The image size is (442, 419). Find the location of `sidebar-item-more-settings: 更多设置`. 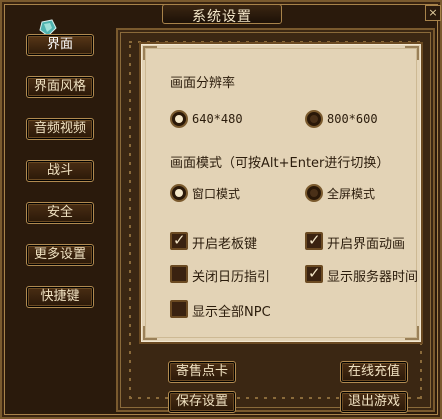

sidebar-item-more-settings: 更多设置 is located at coordinates (60, 255).